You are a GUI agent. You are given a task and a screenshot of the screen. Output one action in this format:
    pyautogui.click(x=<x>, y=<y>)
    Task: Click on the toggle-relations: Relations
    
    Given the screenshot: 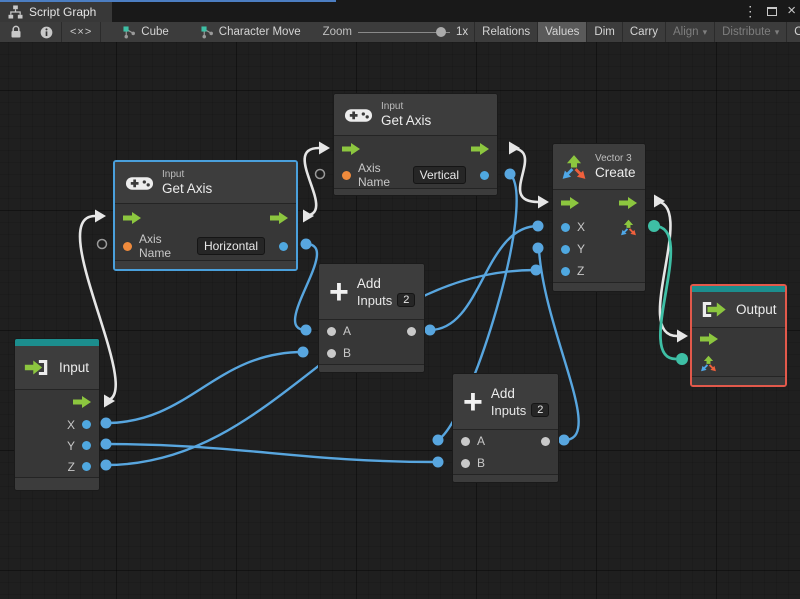 What is the action you would take?
    pyautogui.click(x=506, y=32)
    